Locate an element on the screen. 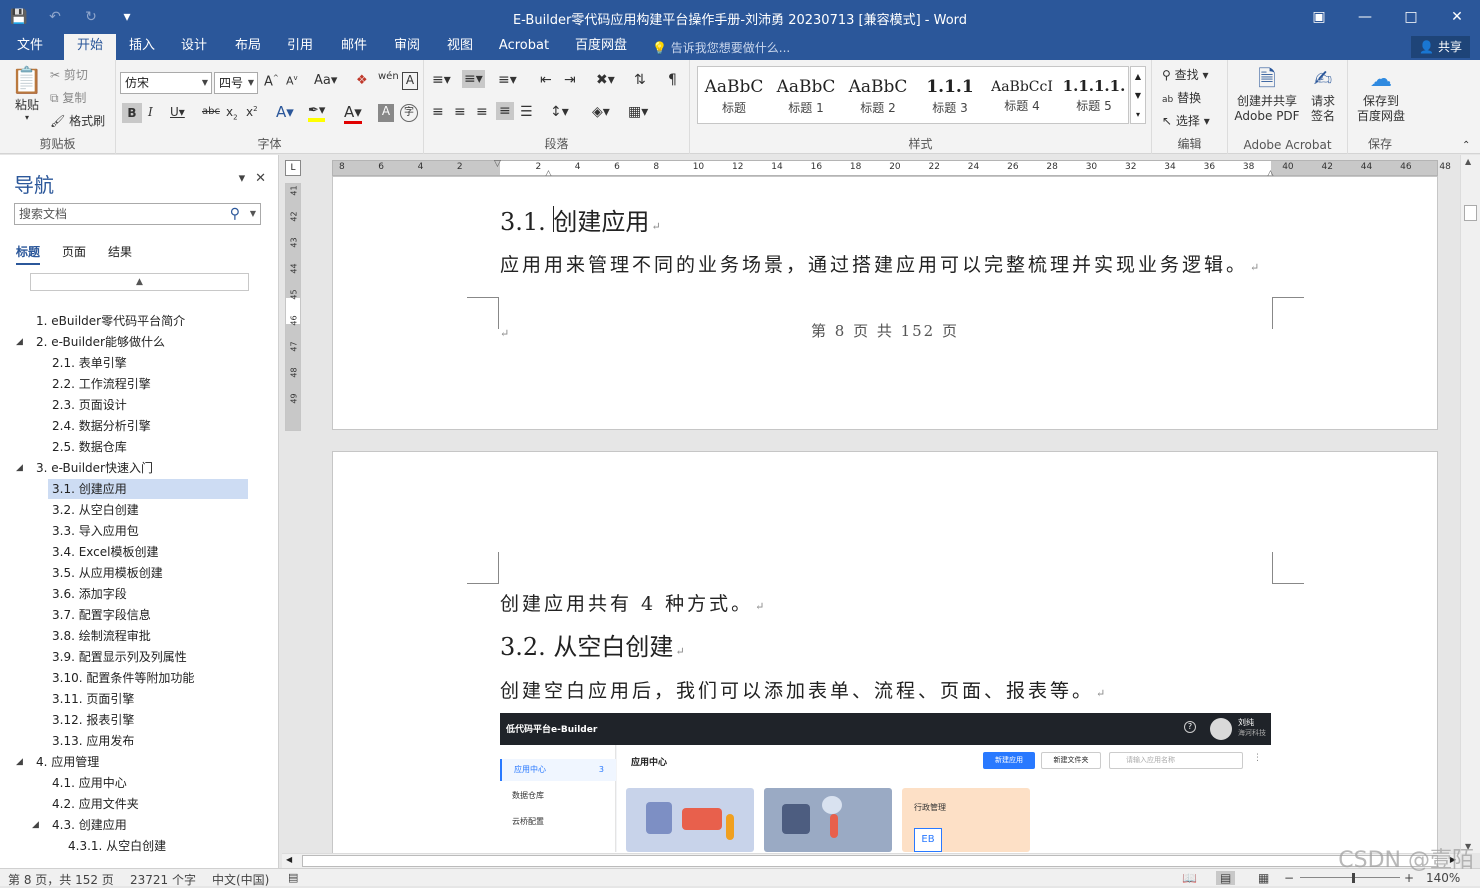 This screenshot has height=888, width=1480. nav-heading-item: 3.2. 从空白创建 is located at coordinates (93, 510).